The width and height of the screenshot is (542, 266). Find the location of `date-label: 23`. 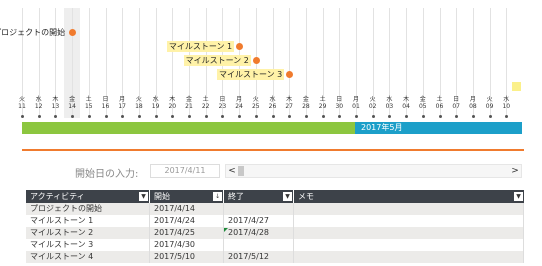

date-label: 23 is located at coordinates (222, 106).